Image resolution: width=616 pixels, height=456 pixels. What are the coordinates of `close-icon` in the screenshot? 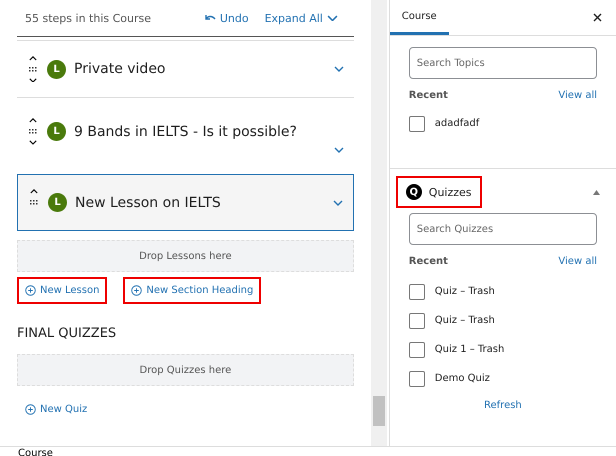 It's located at (597, 17).